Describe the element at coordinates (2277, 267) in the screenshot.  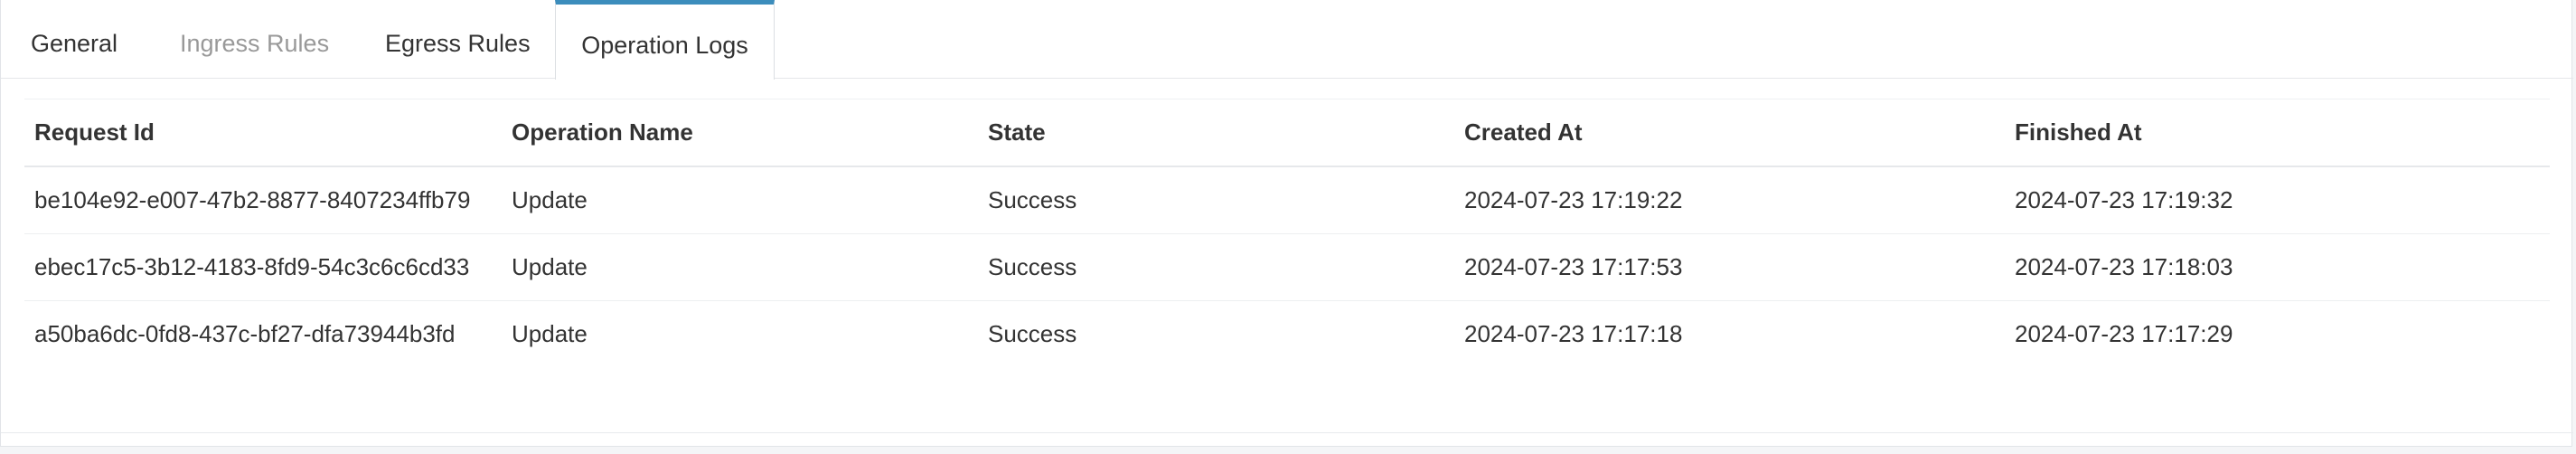
I see `finished-at-cell: 2024-07-23 17:18:03` at that location.